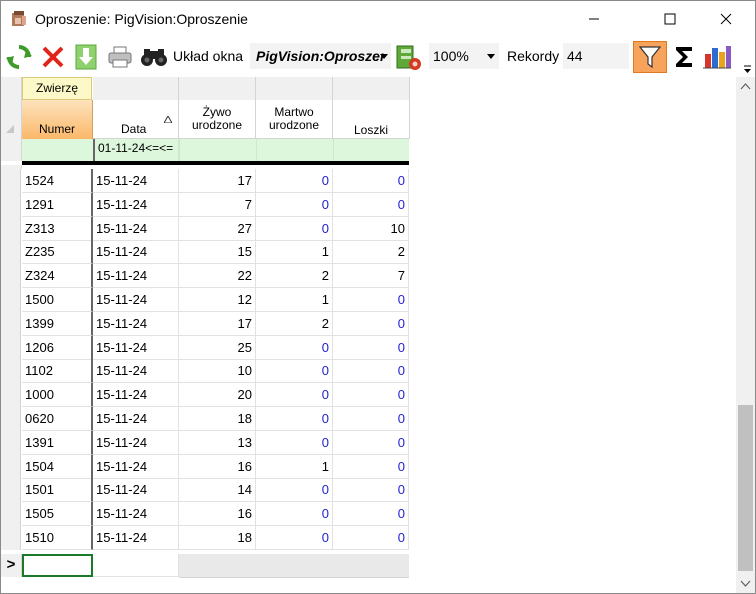 The image size is (756, 594). I want to click on vertical-scrollbar, so click(745, 335).